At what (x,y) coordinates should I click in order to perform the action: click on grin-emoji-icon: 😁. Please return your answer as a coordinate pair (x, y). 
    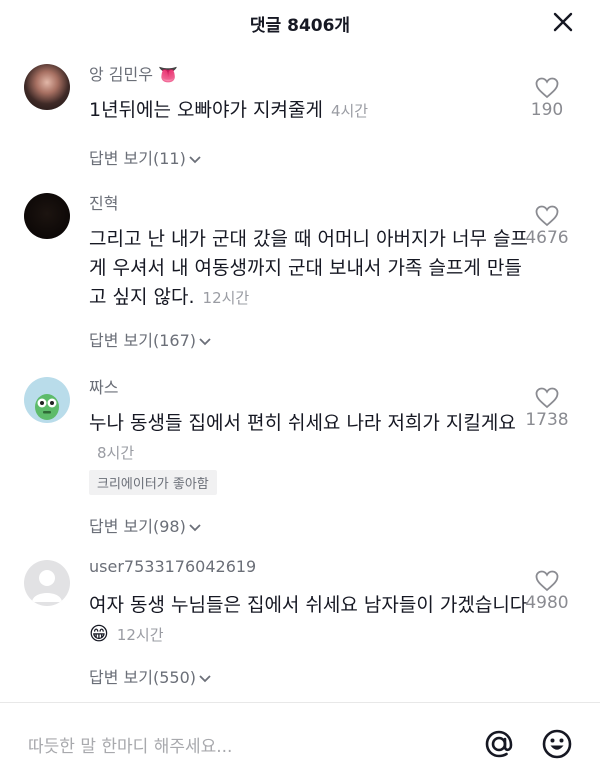
    Looking at the image, I should click on (99, 634).